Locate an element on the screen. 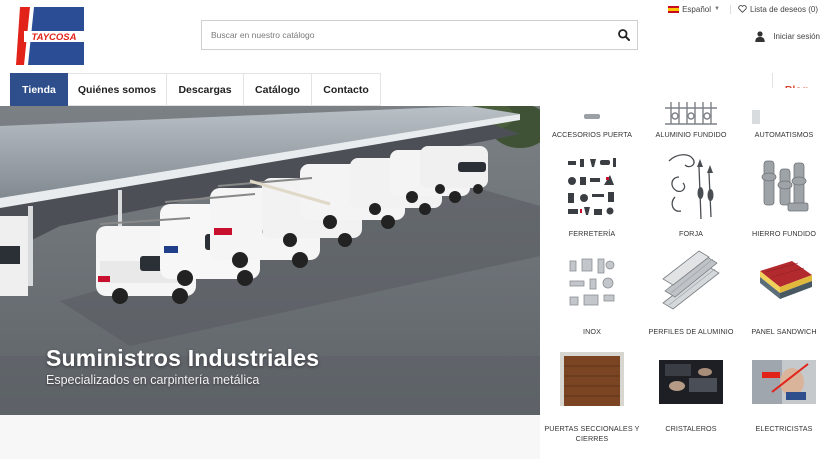  stainless-steel-icon is located at coordinates (592, 285).